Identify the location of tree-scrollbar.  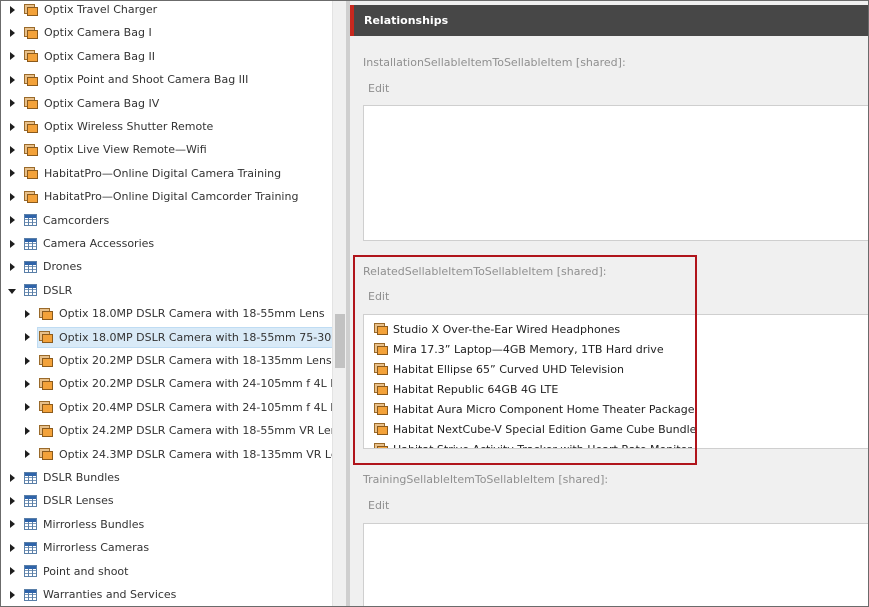
(339, 303).